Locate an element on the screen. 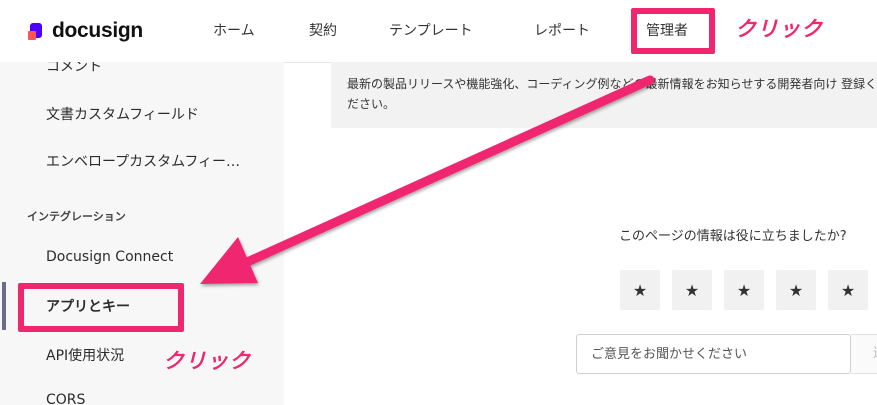  click-annotation-top: クリック is located at coordinates (779, 29).